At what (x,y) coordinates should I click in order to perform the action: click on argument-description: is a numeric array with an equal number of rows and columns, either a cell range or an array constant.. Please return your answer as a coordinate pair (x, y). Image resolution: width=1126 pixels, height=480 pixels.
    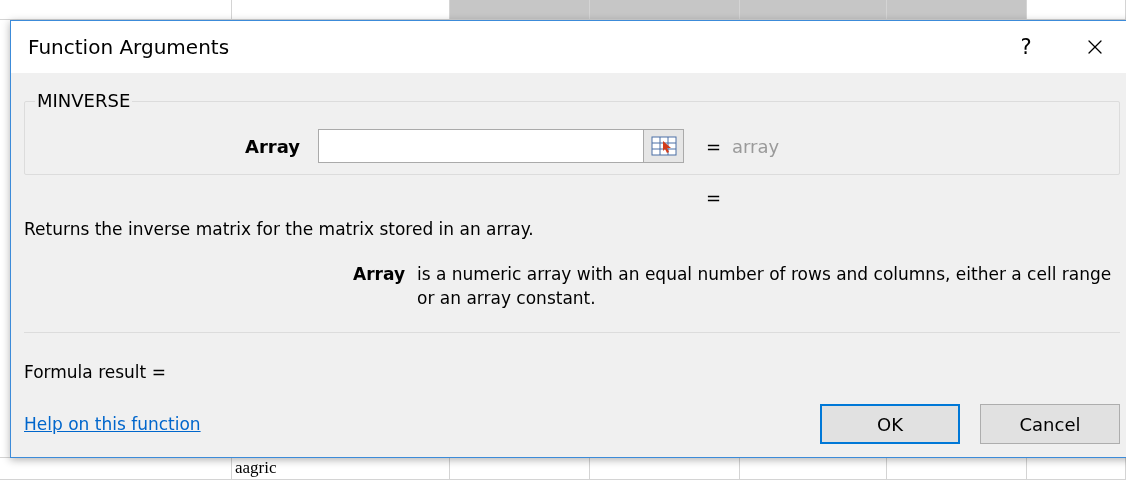
    Looking at the image, I should click on (765, 286).